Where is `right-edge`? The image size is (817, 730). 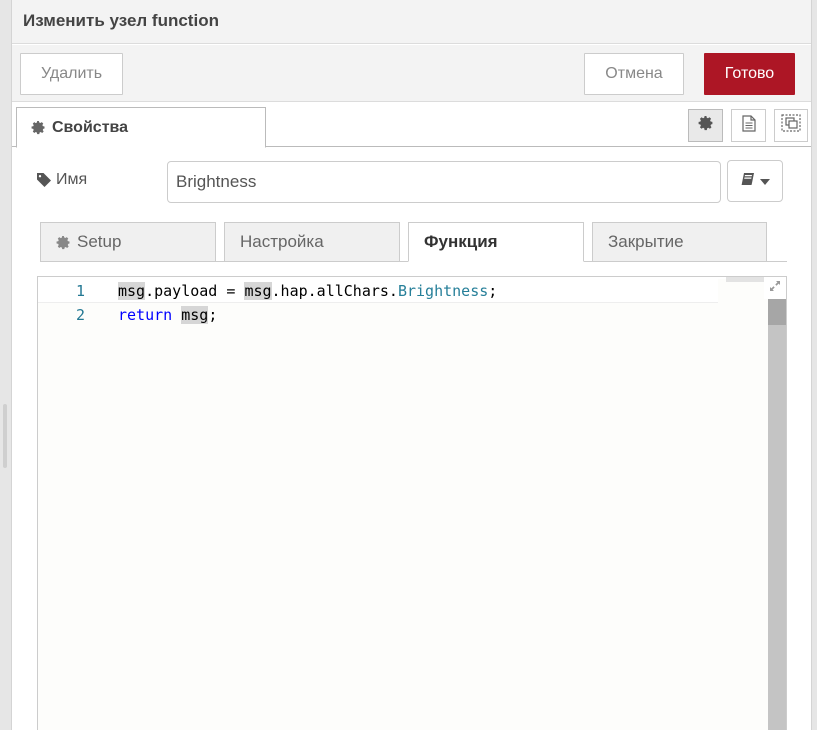
right-edge is located at coordinates (814, 365).